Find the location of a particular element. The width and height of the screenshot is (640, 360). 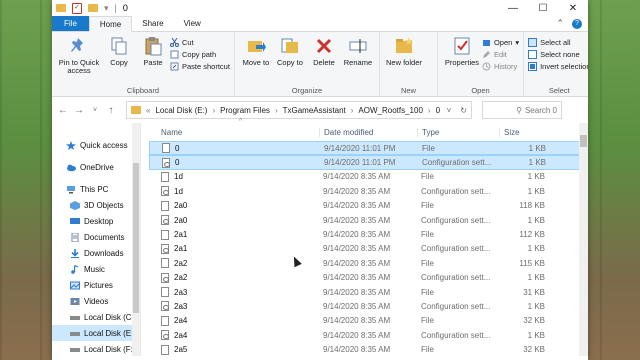

file-list-scroll-thumb is located at coordinates (583, 141).